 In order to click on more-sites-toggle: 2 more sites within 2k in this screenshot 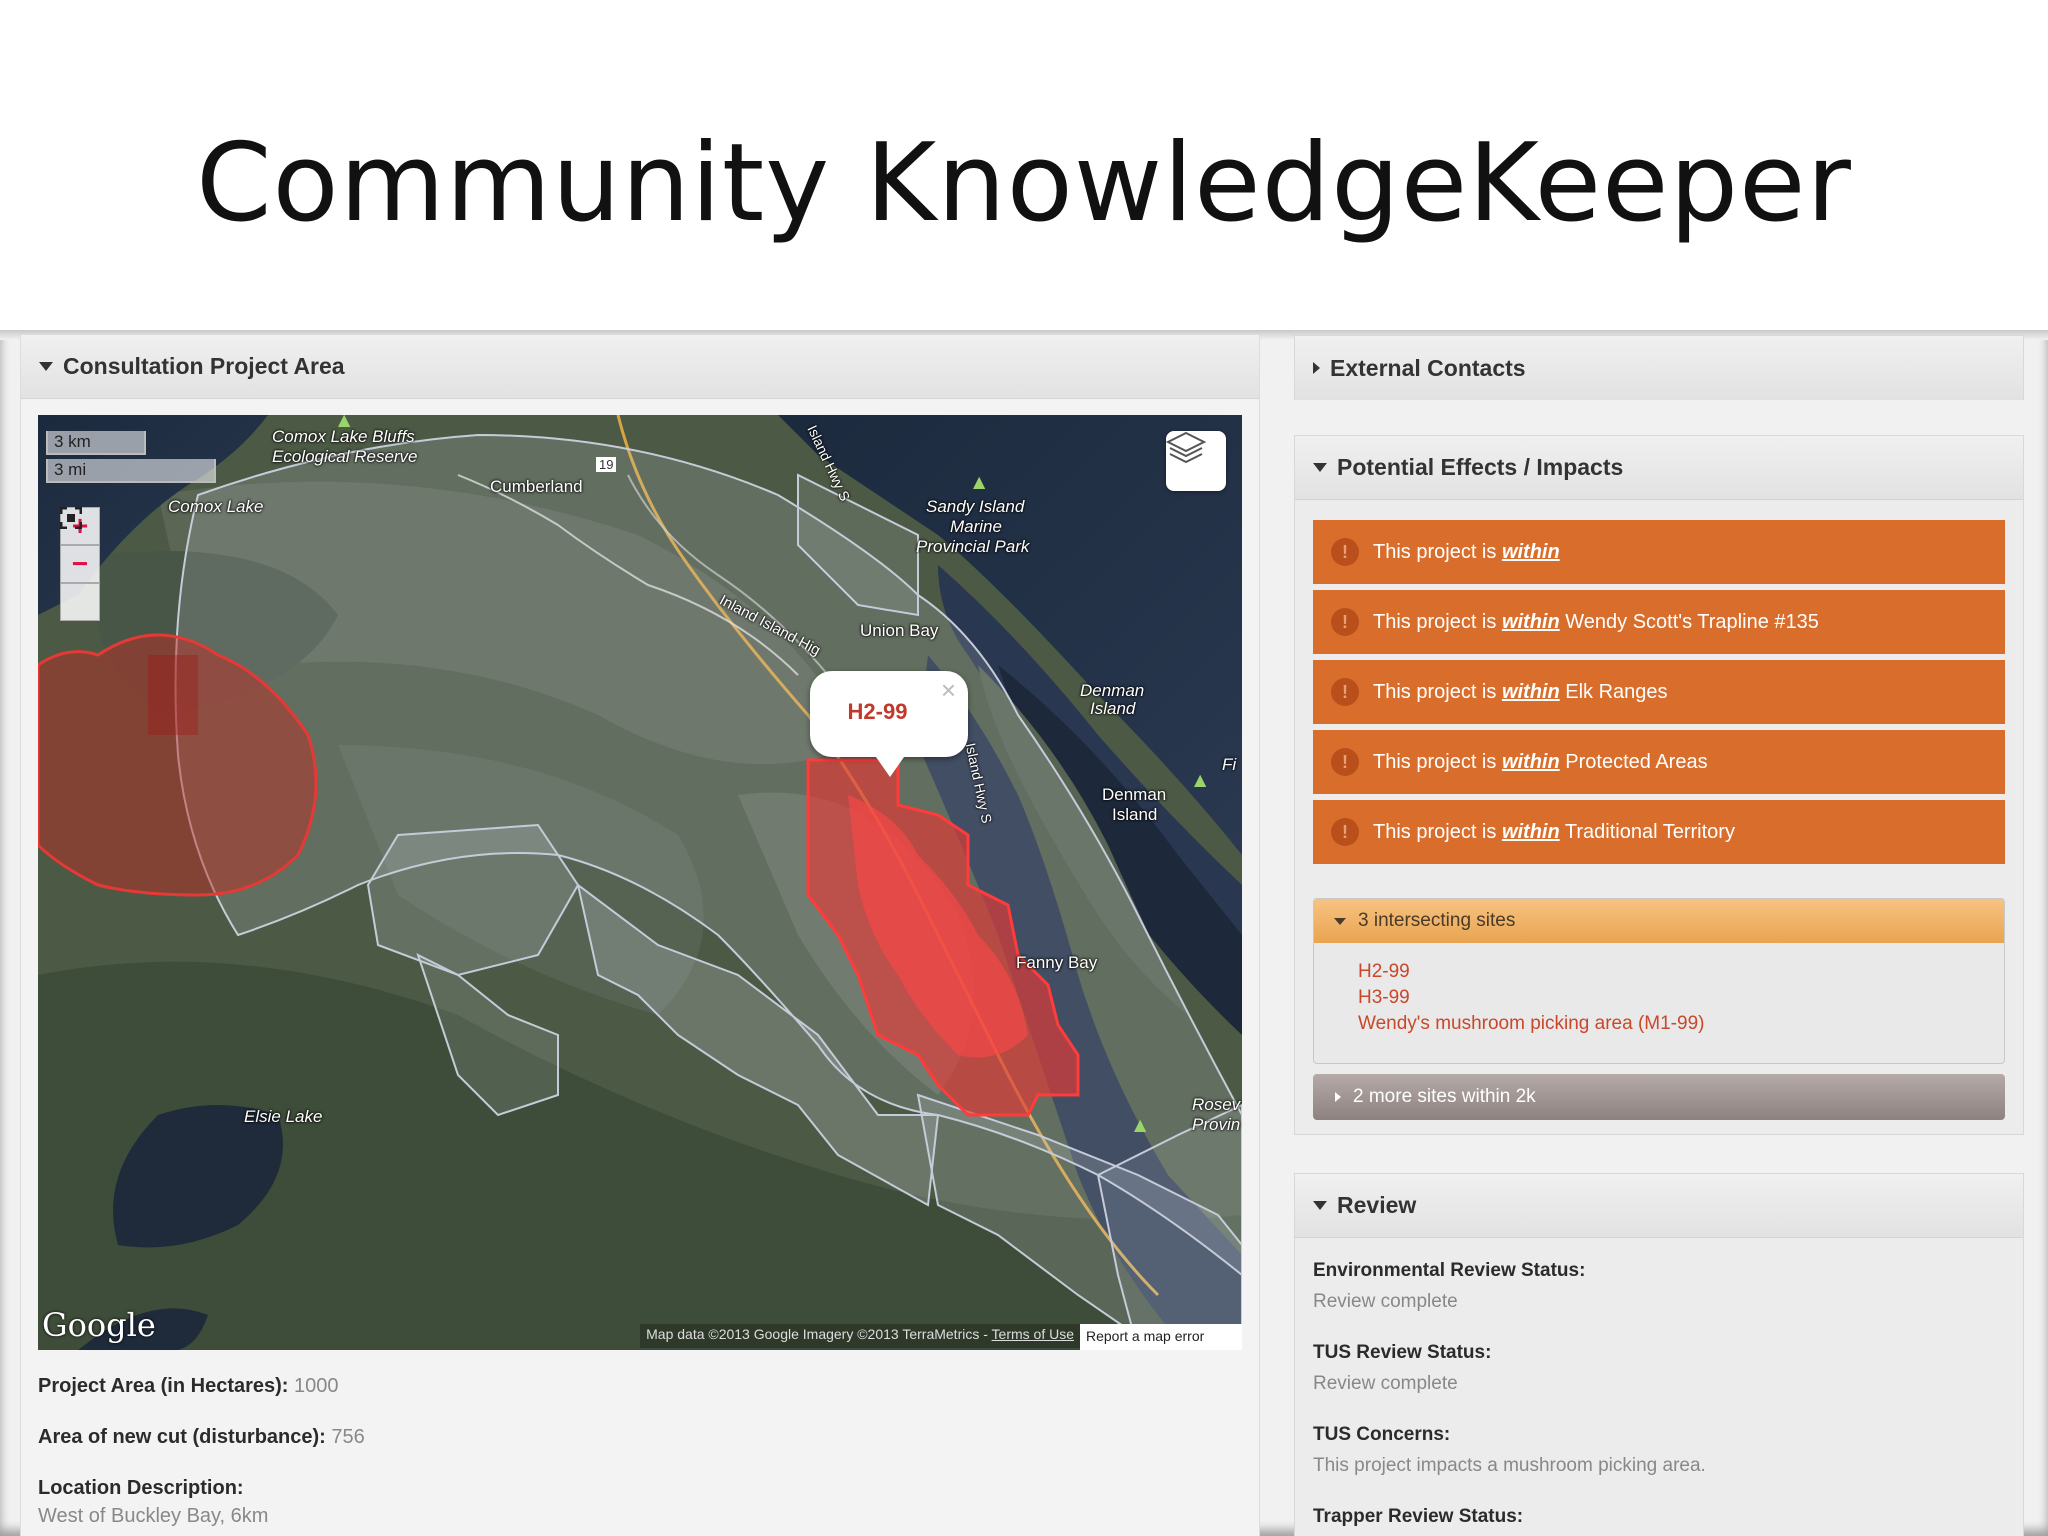, I will do `click(1659, 1097)`.